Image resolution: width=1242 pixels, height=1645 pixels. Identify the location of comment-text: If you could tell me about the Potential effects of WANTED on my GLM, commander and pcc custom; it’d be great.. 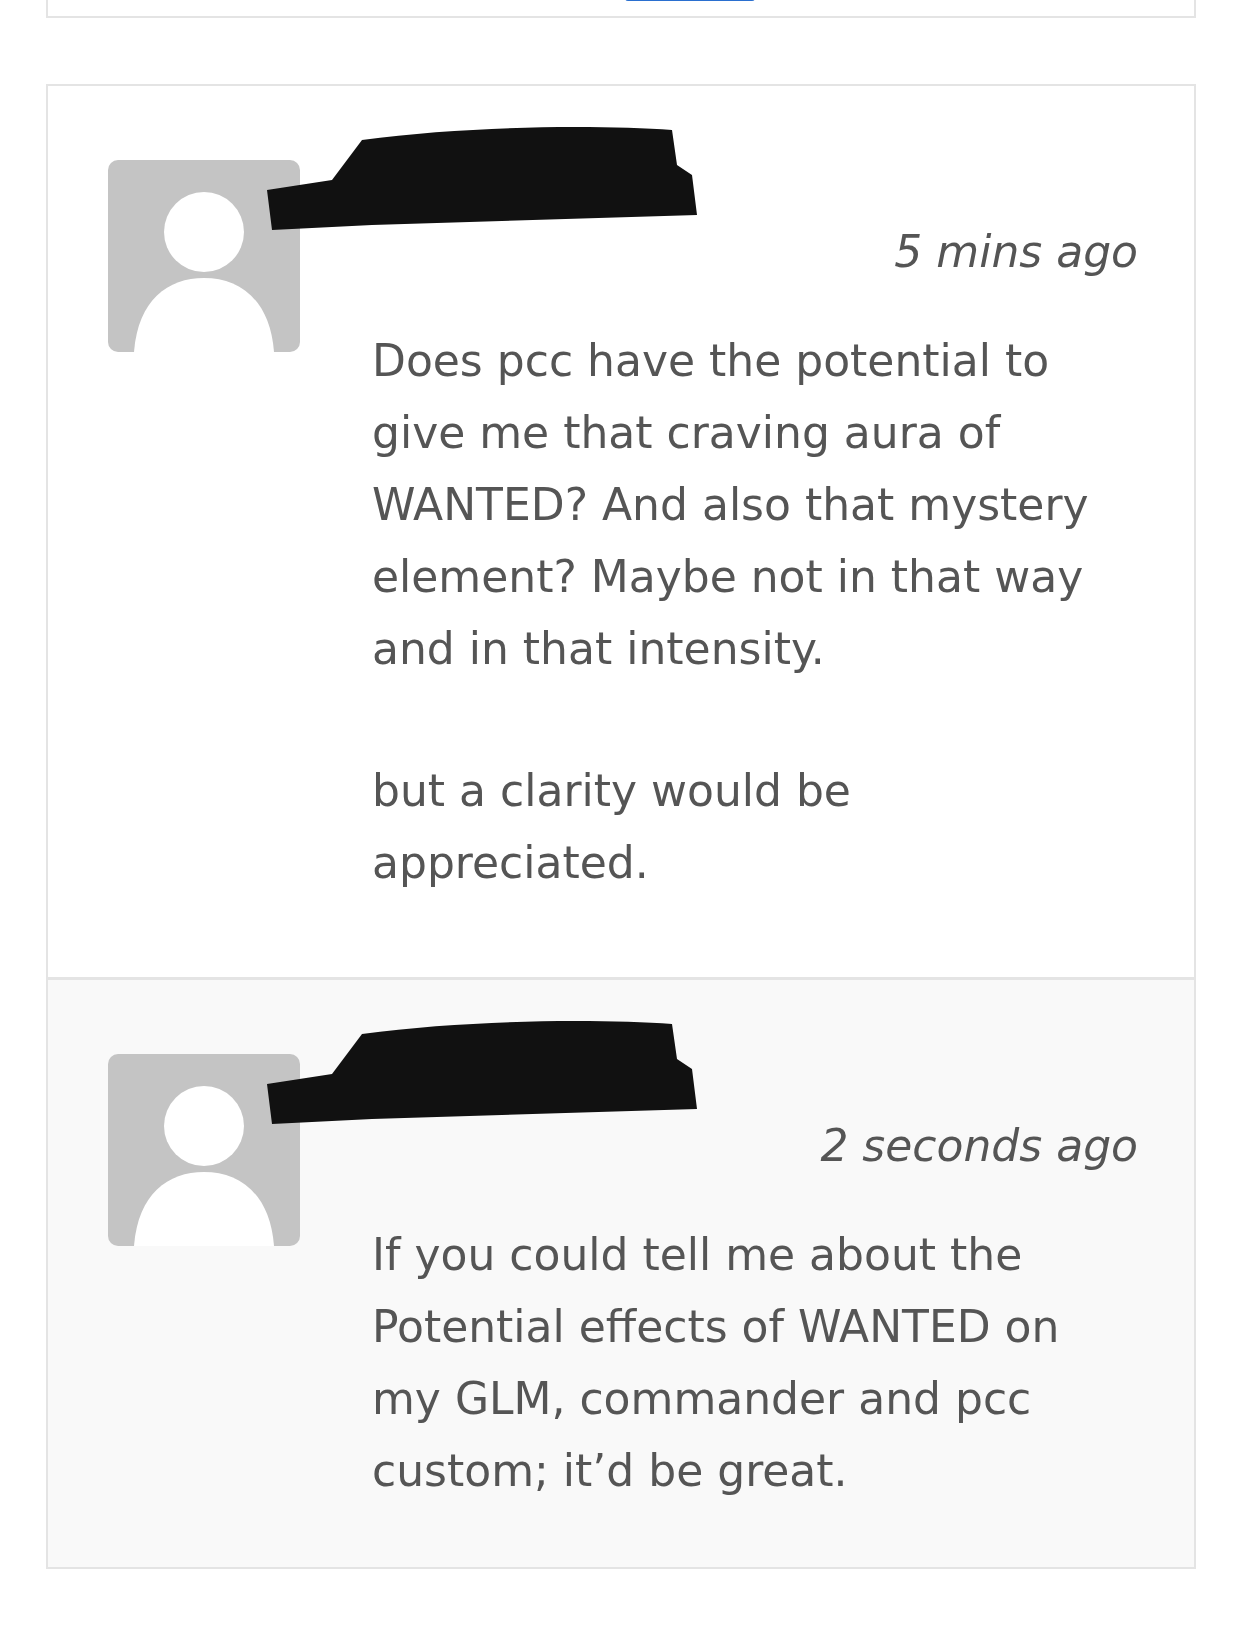
(716, 1363).